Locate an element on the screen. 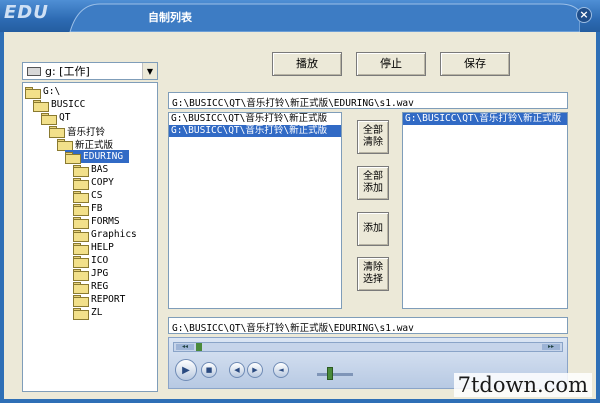 The image size is (600, 403). clear-all-label-2: 清除 is located at coordinates (373, 142).